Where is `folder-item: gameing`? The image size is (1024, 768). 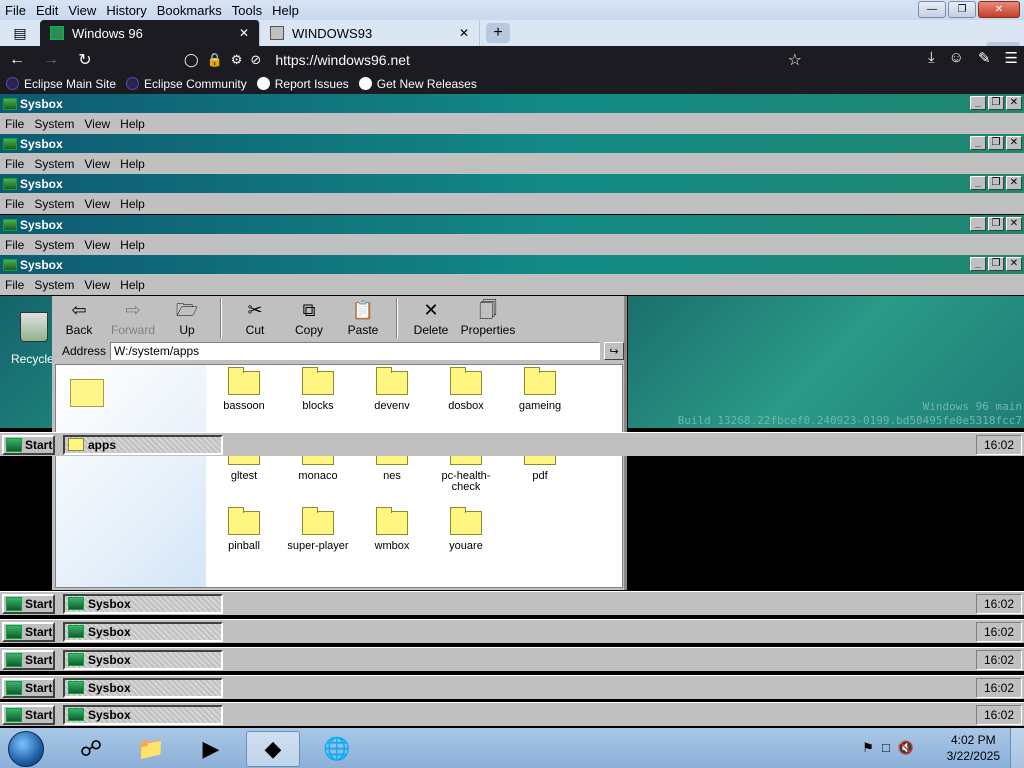 folder-item: gameing is located at coordinates (540, 389).